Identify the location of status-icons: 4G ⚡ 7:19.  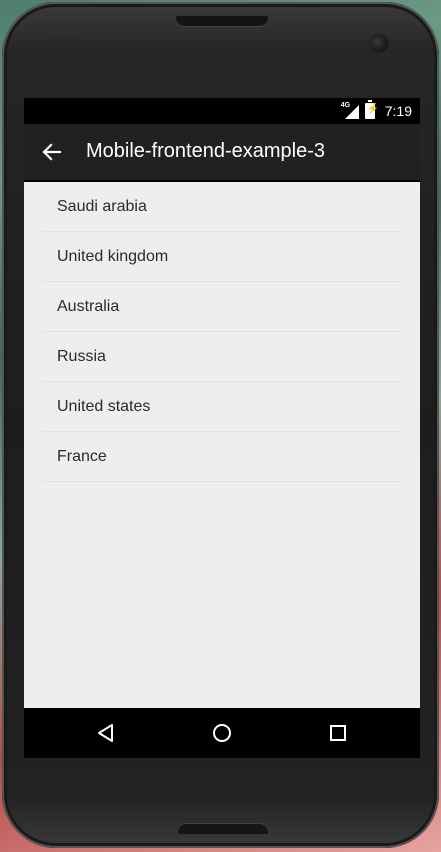
(376, 110).